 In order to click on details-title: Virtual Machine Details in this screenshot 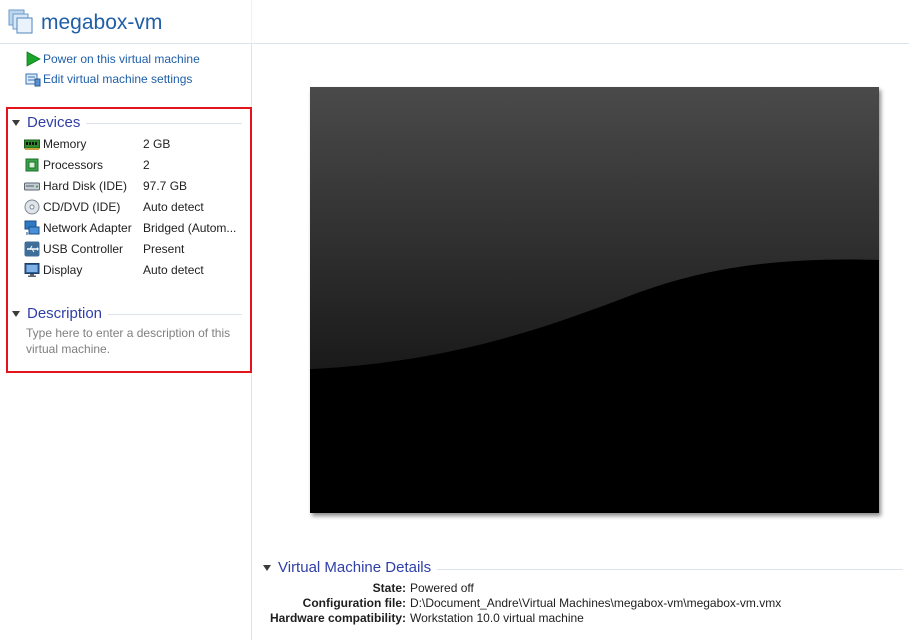, I will do `click(355, 567)`.